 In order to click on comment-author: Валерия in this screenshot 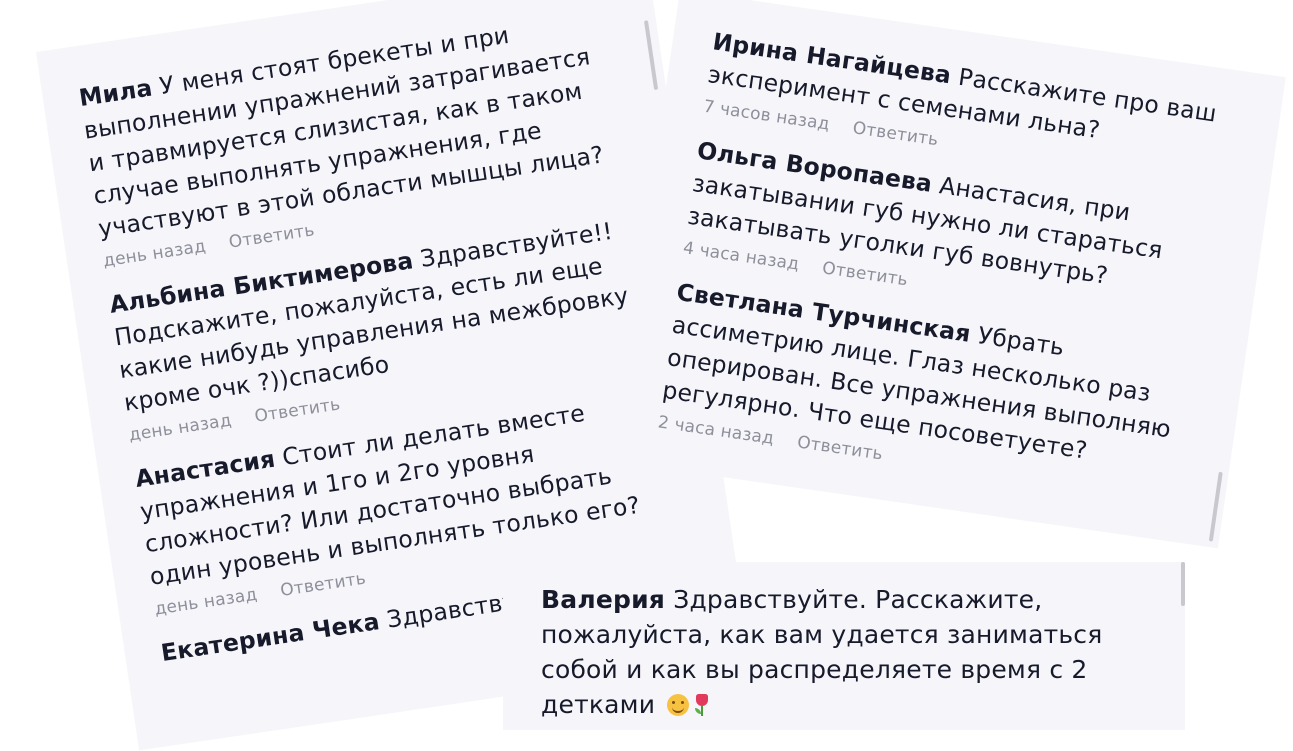, I will do `click(603, 599)`.